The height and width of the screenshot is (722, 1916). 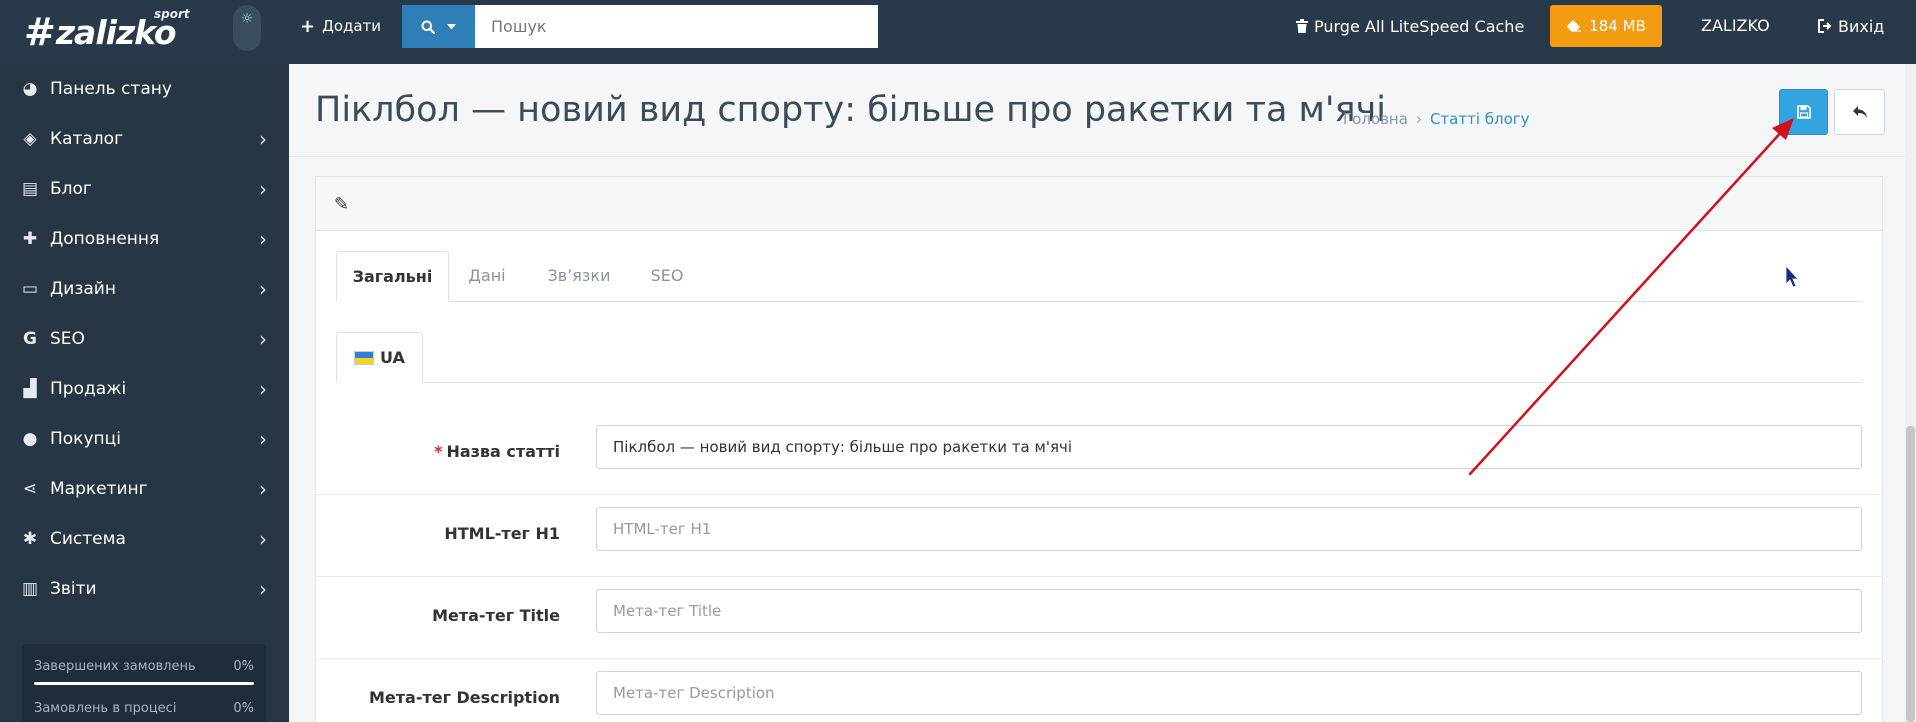 I want to click on meta-title-input, so click(x=1229, y=611).